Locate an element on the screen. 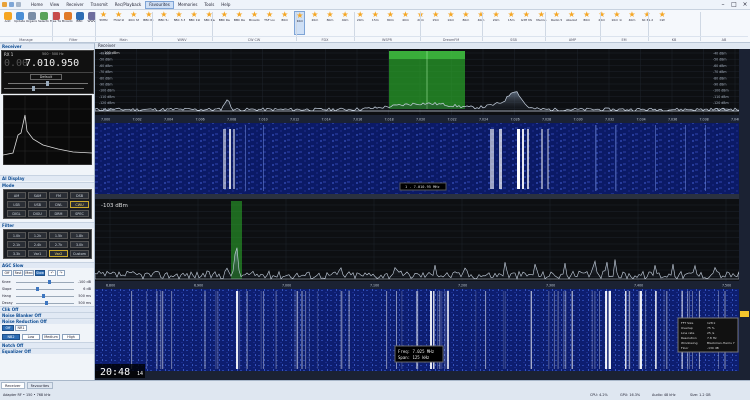 The height and width of the screenshot is (400, 750). display-section-title: AI Display is located at coordinates (47, 178).